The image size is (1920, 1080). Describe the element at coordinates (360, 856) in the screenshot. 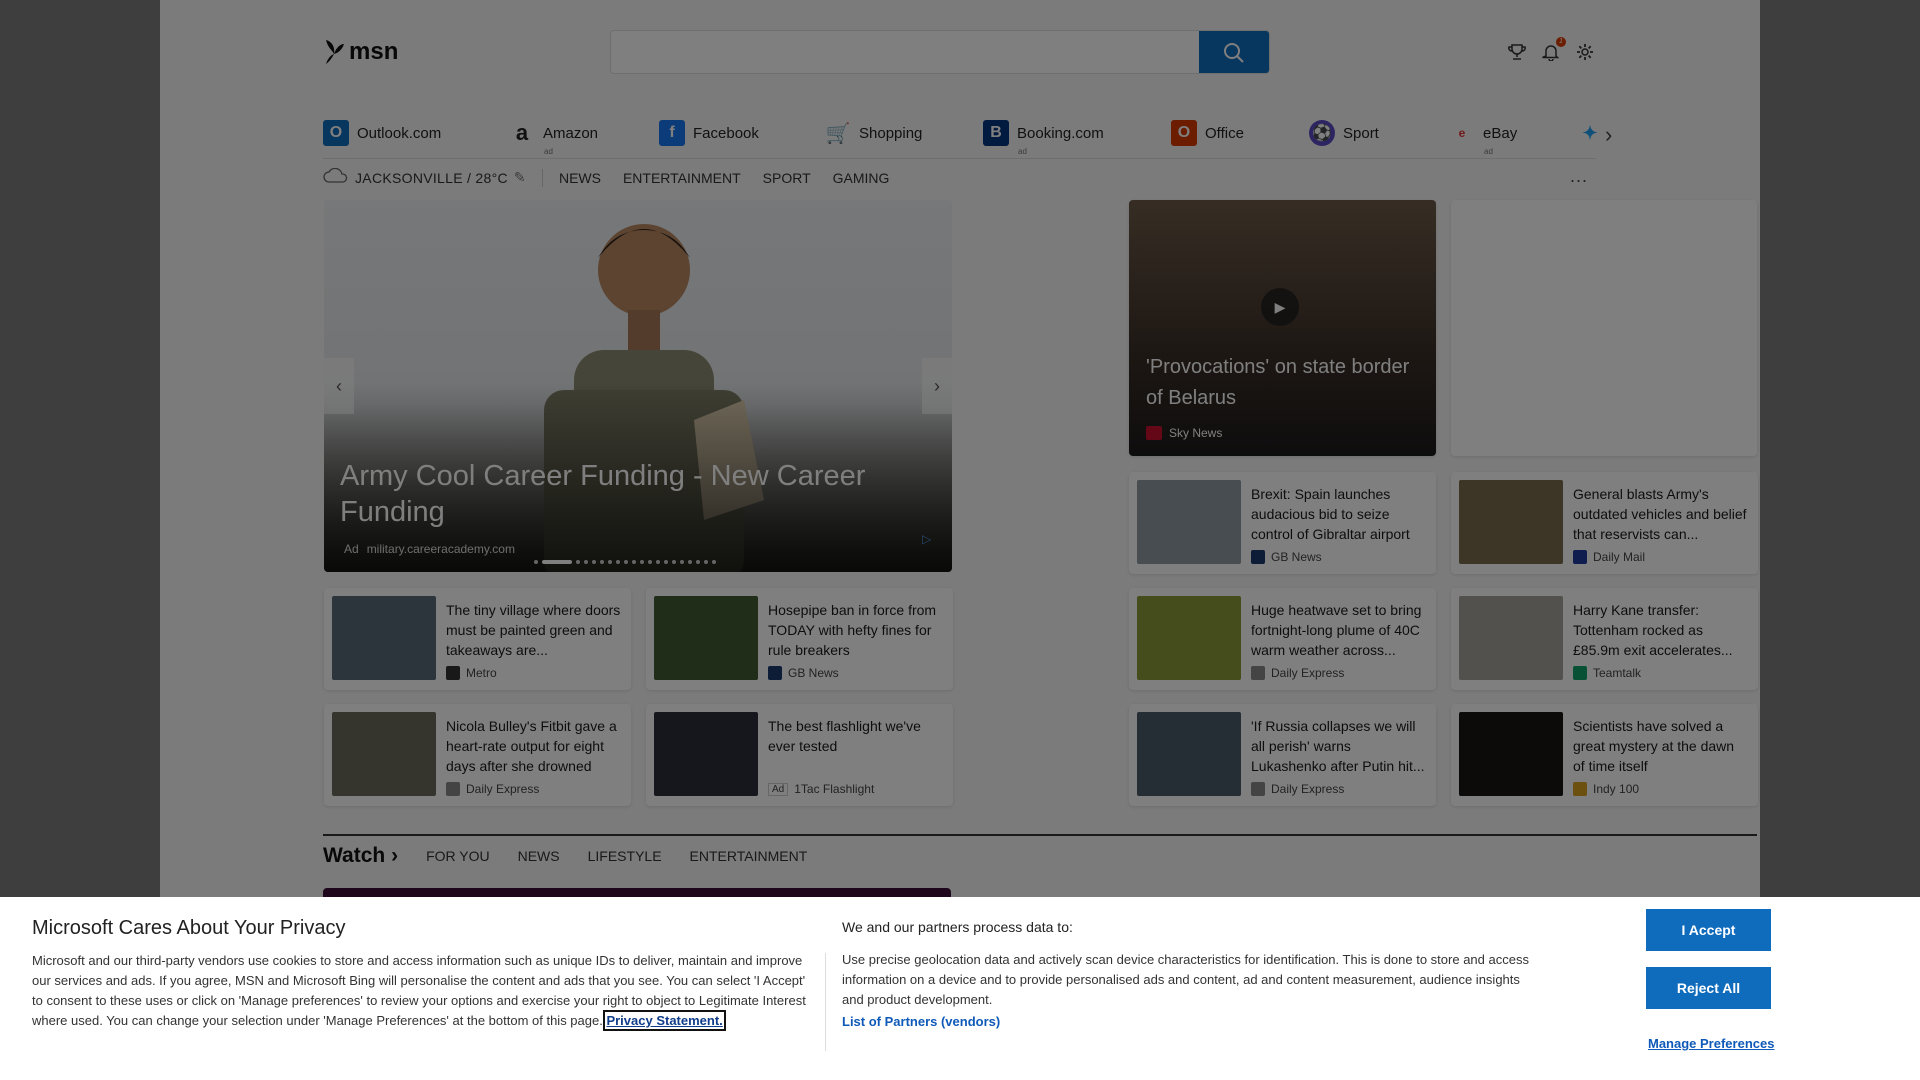

I see `watch-title: Watch ›` at that location.